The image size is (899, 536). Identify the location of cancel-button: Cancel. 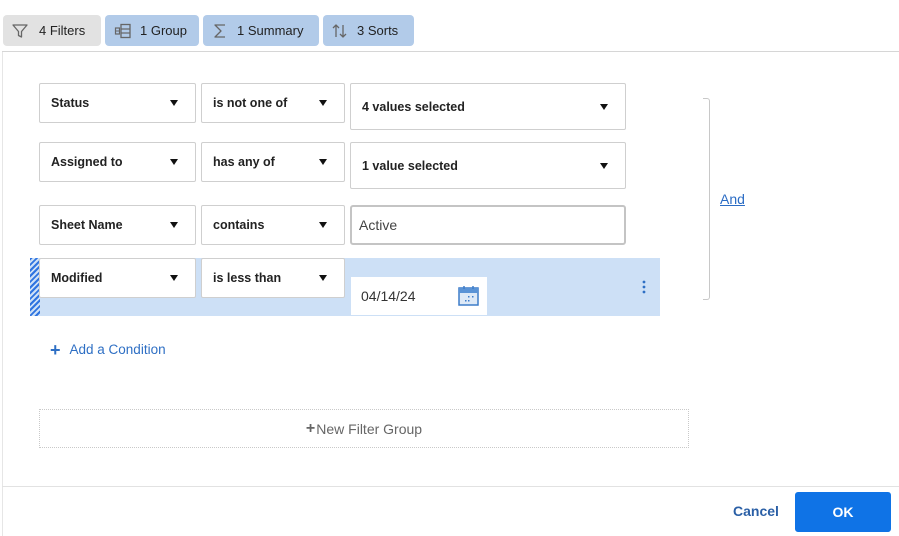
(756, 511).